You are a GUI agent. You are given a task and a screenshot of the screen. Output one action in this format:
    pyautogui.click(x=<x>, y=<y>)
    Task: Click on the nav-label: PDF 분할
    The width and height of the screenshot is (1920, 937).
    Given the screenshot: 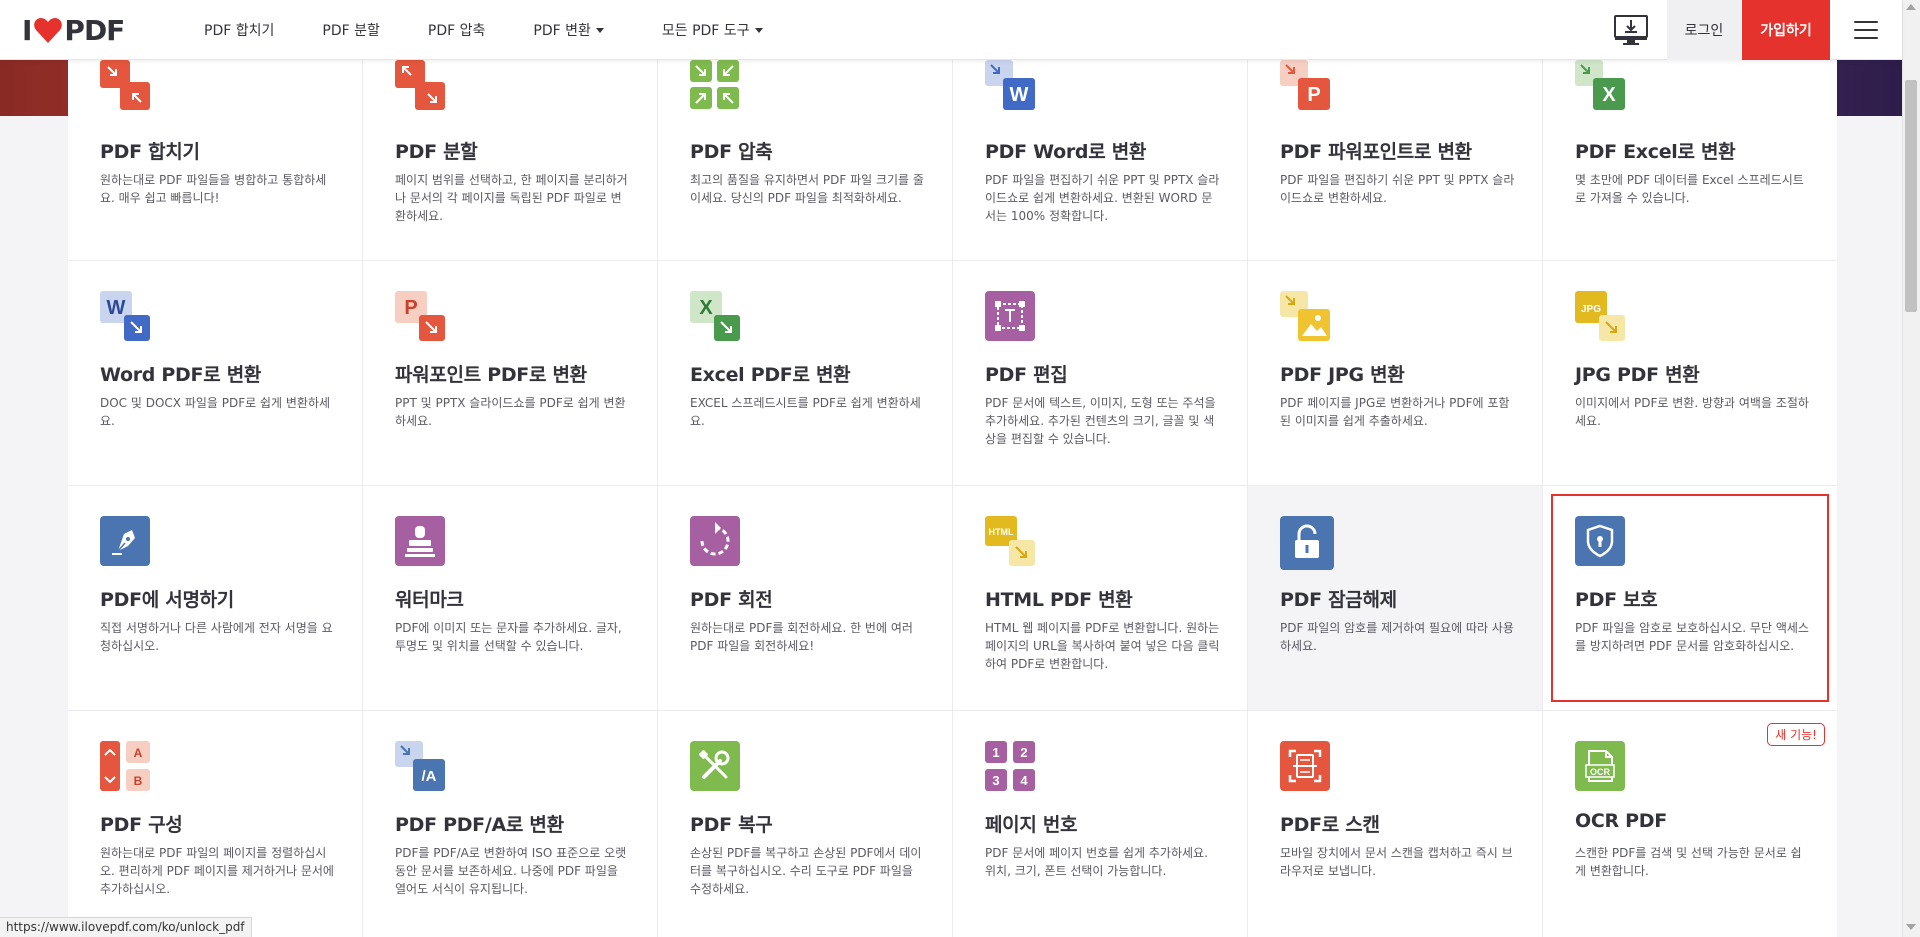 What is the action you would take?
    pyautogui.click(x=351, y=31)
    